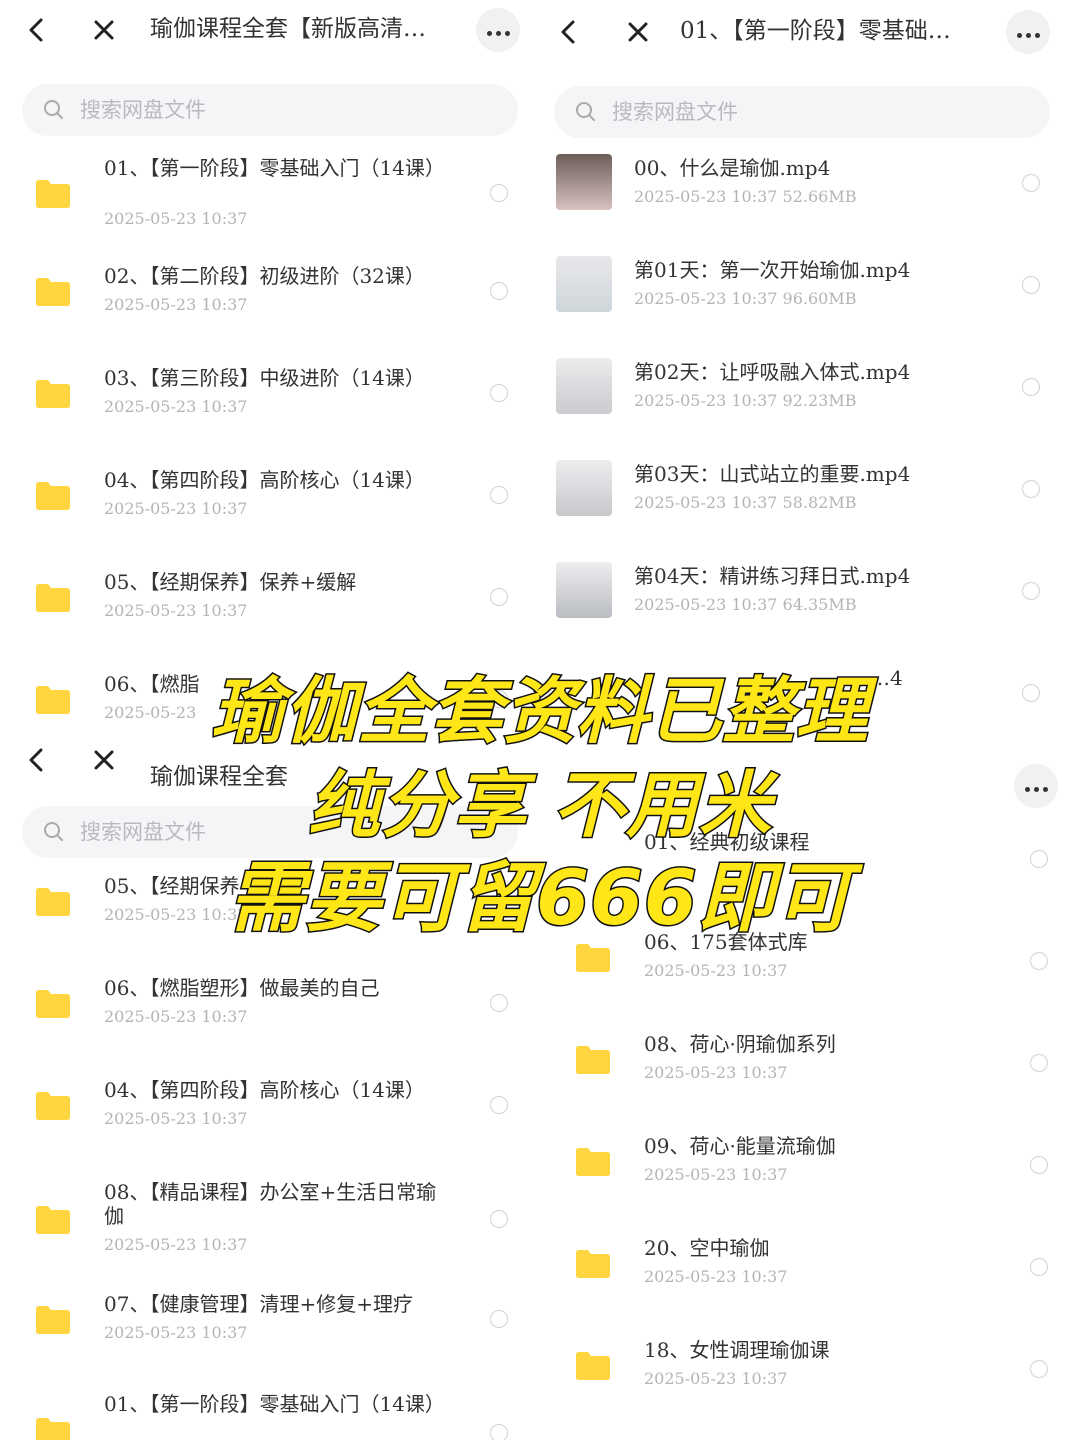 Image resolution: width=1080 pixels, height=1440 pixels. I want to click on more-icon, so click(498, 30).